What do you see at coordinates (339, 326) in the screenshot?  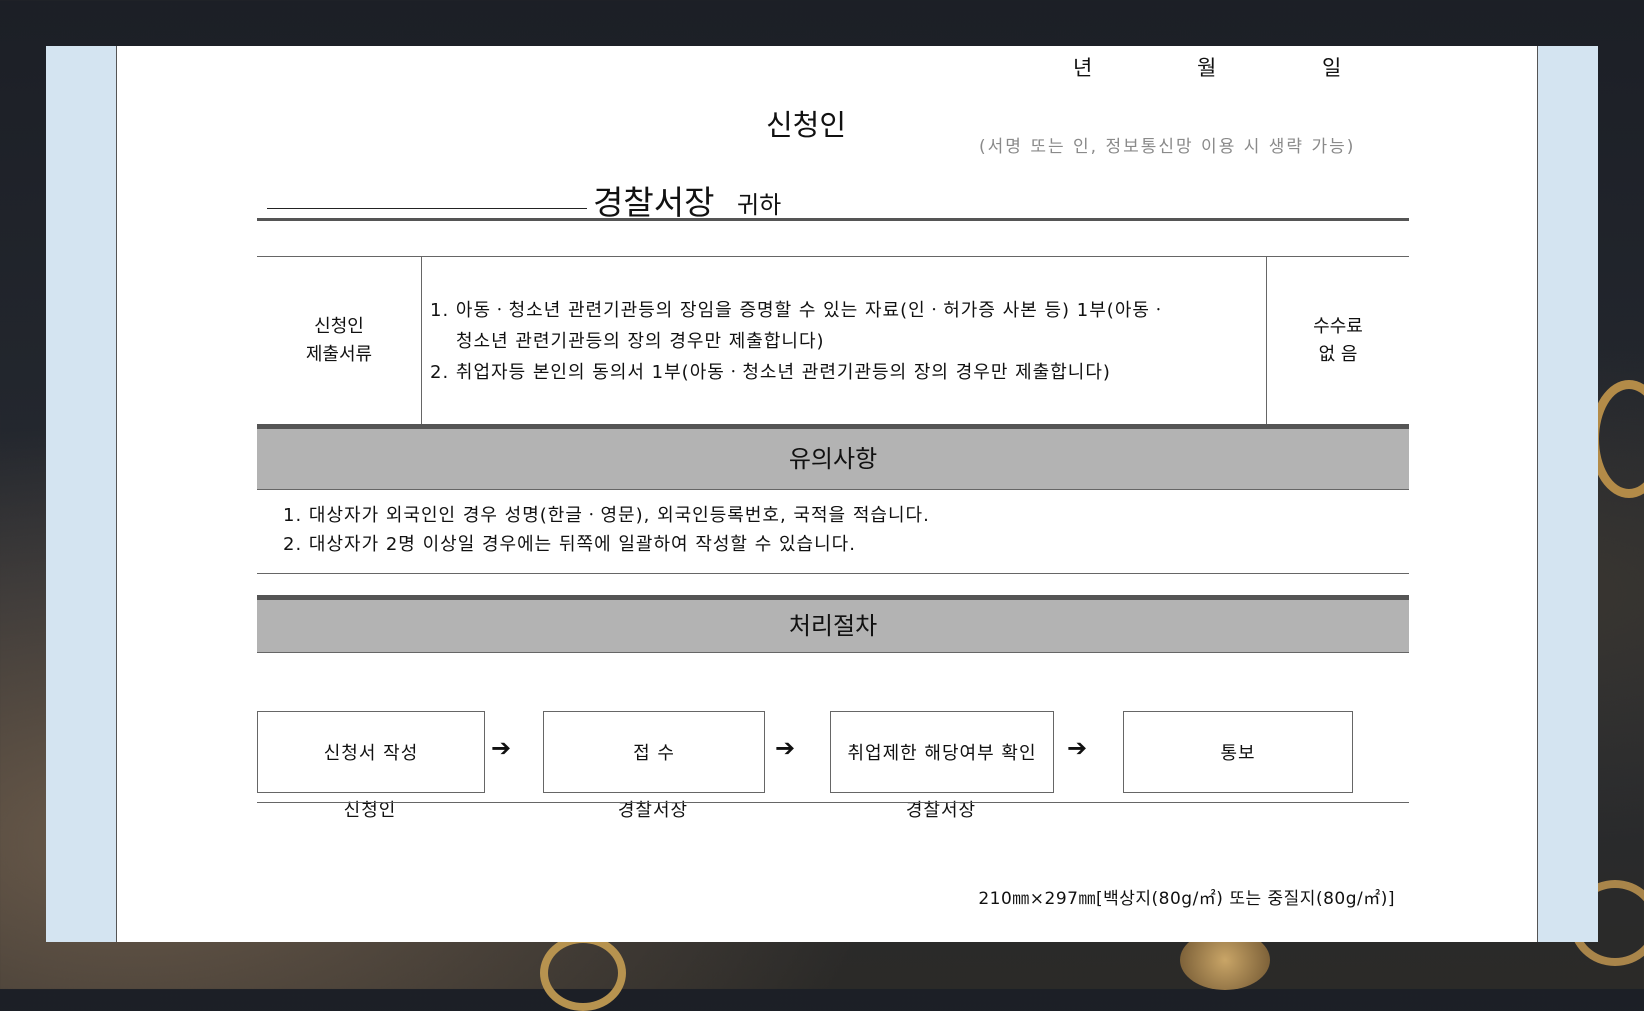 I see `documents-header-line: 신청인` at bounding box center [339, 326].